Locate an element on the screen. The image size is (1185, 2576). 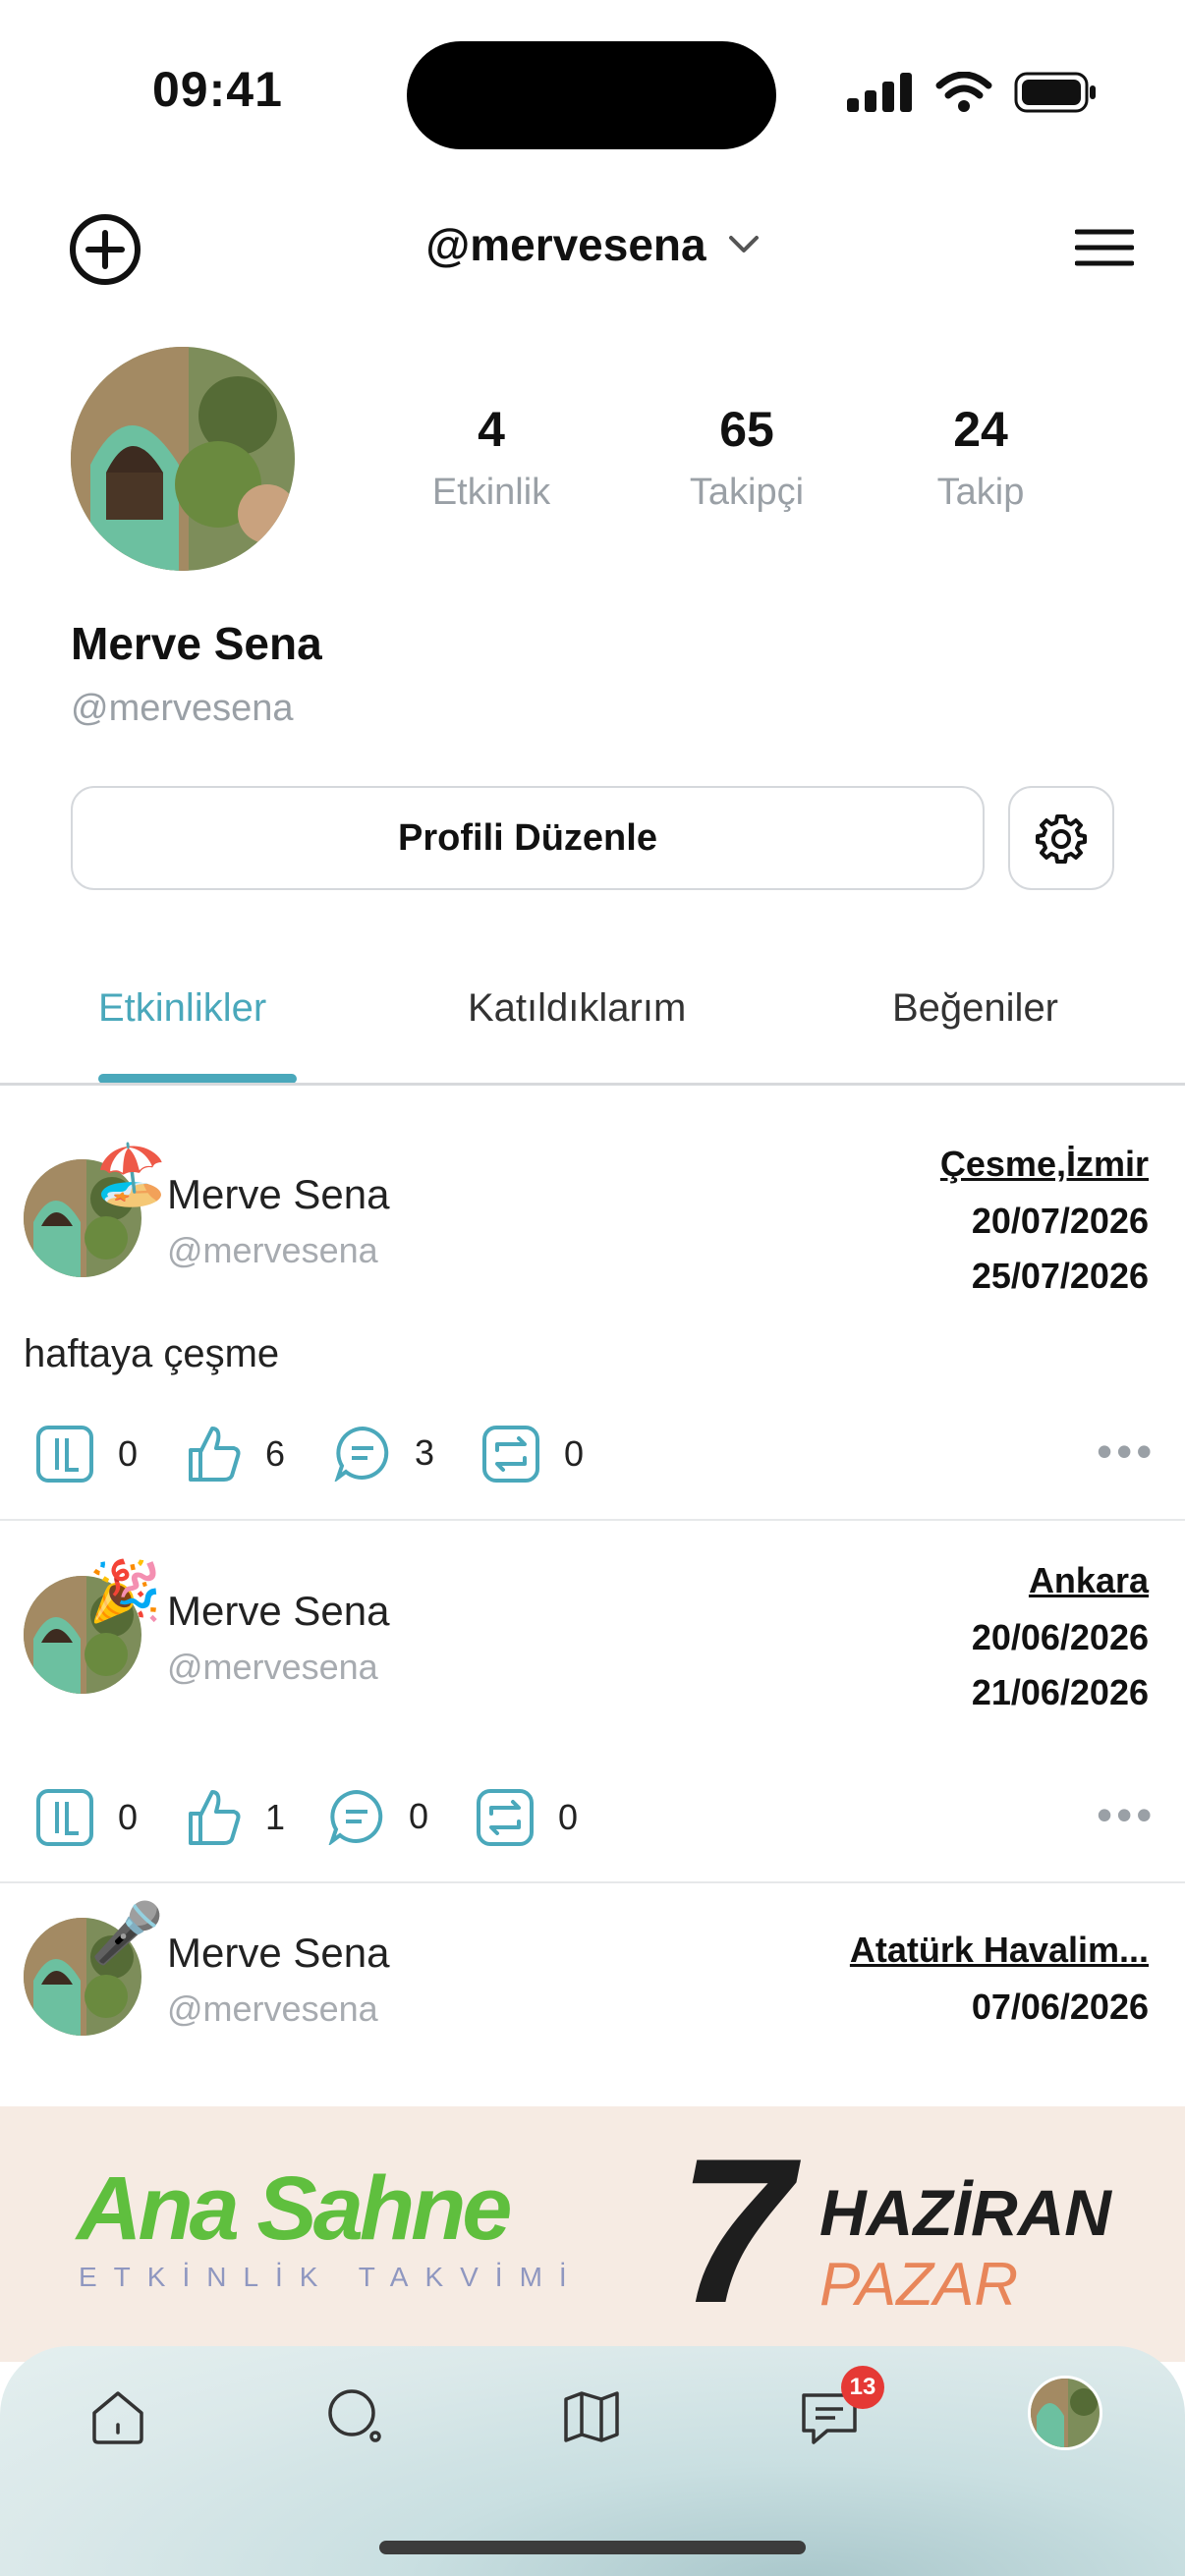
profile-avatar is located at coordinates (183, 459).